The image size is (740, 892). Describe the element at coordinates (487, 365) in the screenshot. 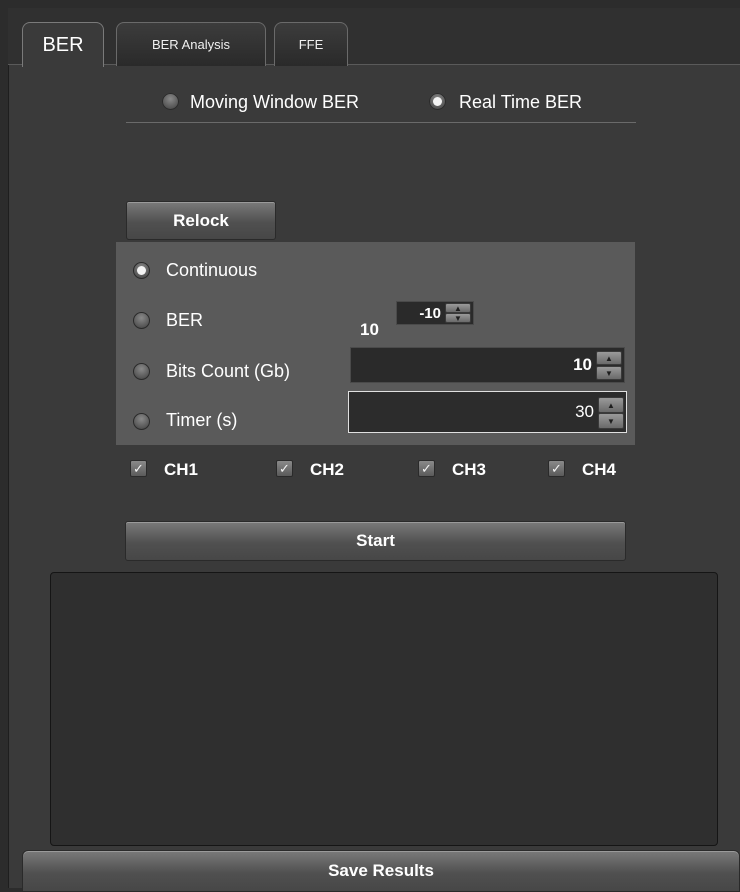

I see `bits-count-stepper: 10 ▲ ▼` at that location.